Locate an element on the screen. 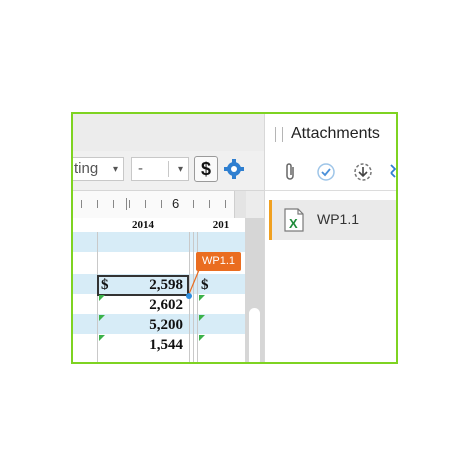  cell-value: 1,544 is located at coordinates (158, 345).